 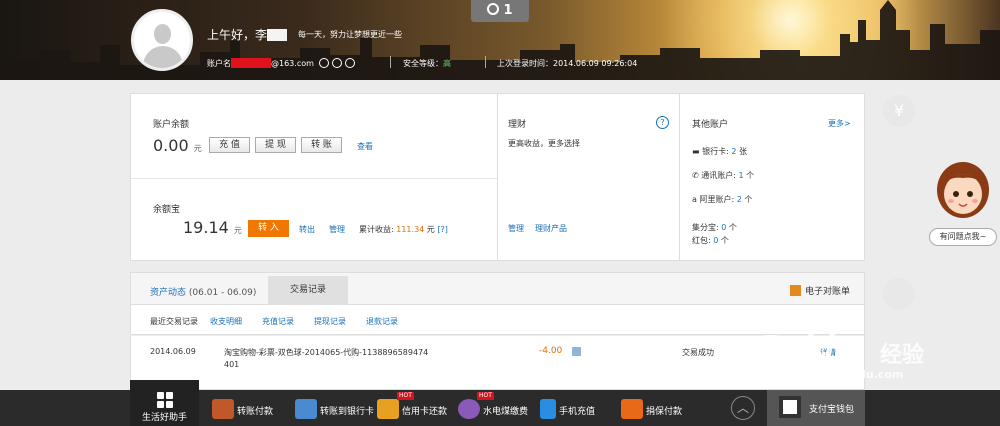 I want to click on name-redaction, so click(x=277, y=35).